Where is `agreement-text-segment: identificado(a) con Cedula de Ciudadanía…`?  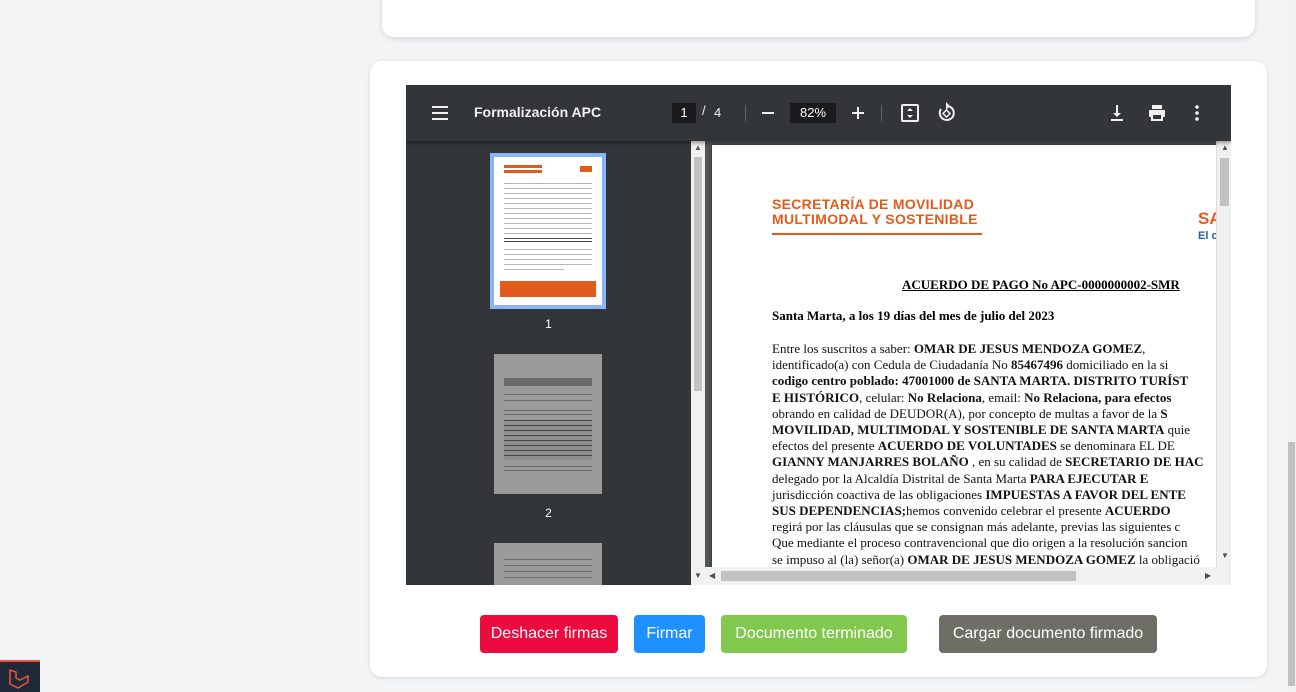
agreement-text-segment: identificado(a) con Cedula de Ciudadanía… is located at coordinates (891, 365).